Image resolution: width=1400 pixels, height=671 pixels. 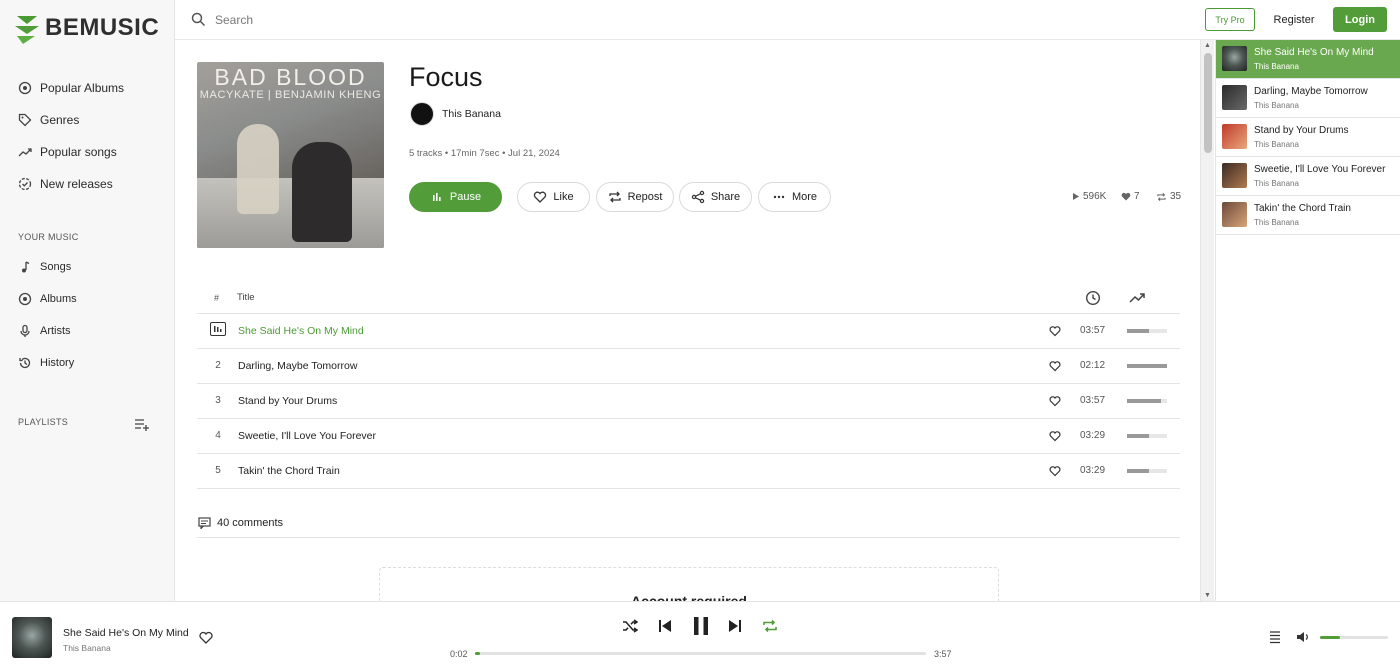 I want to click on new-releases-icon, so click(x=25, y=184).